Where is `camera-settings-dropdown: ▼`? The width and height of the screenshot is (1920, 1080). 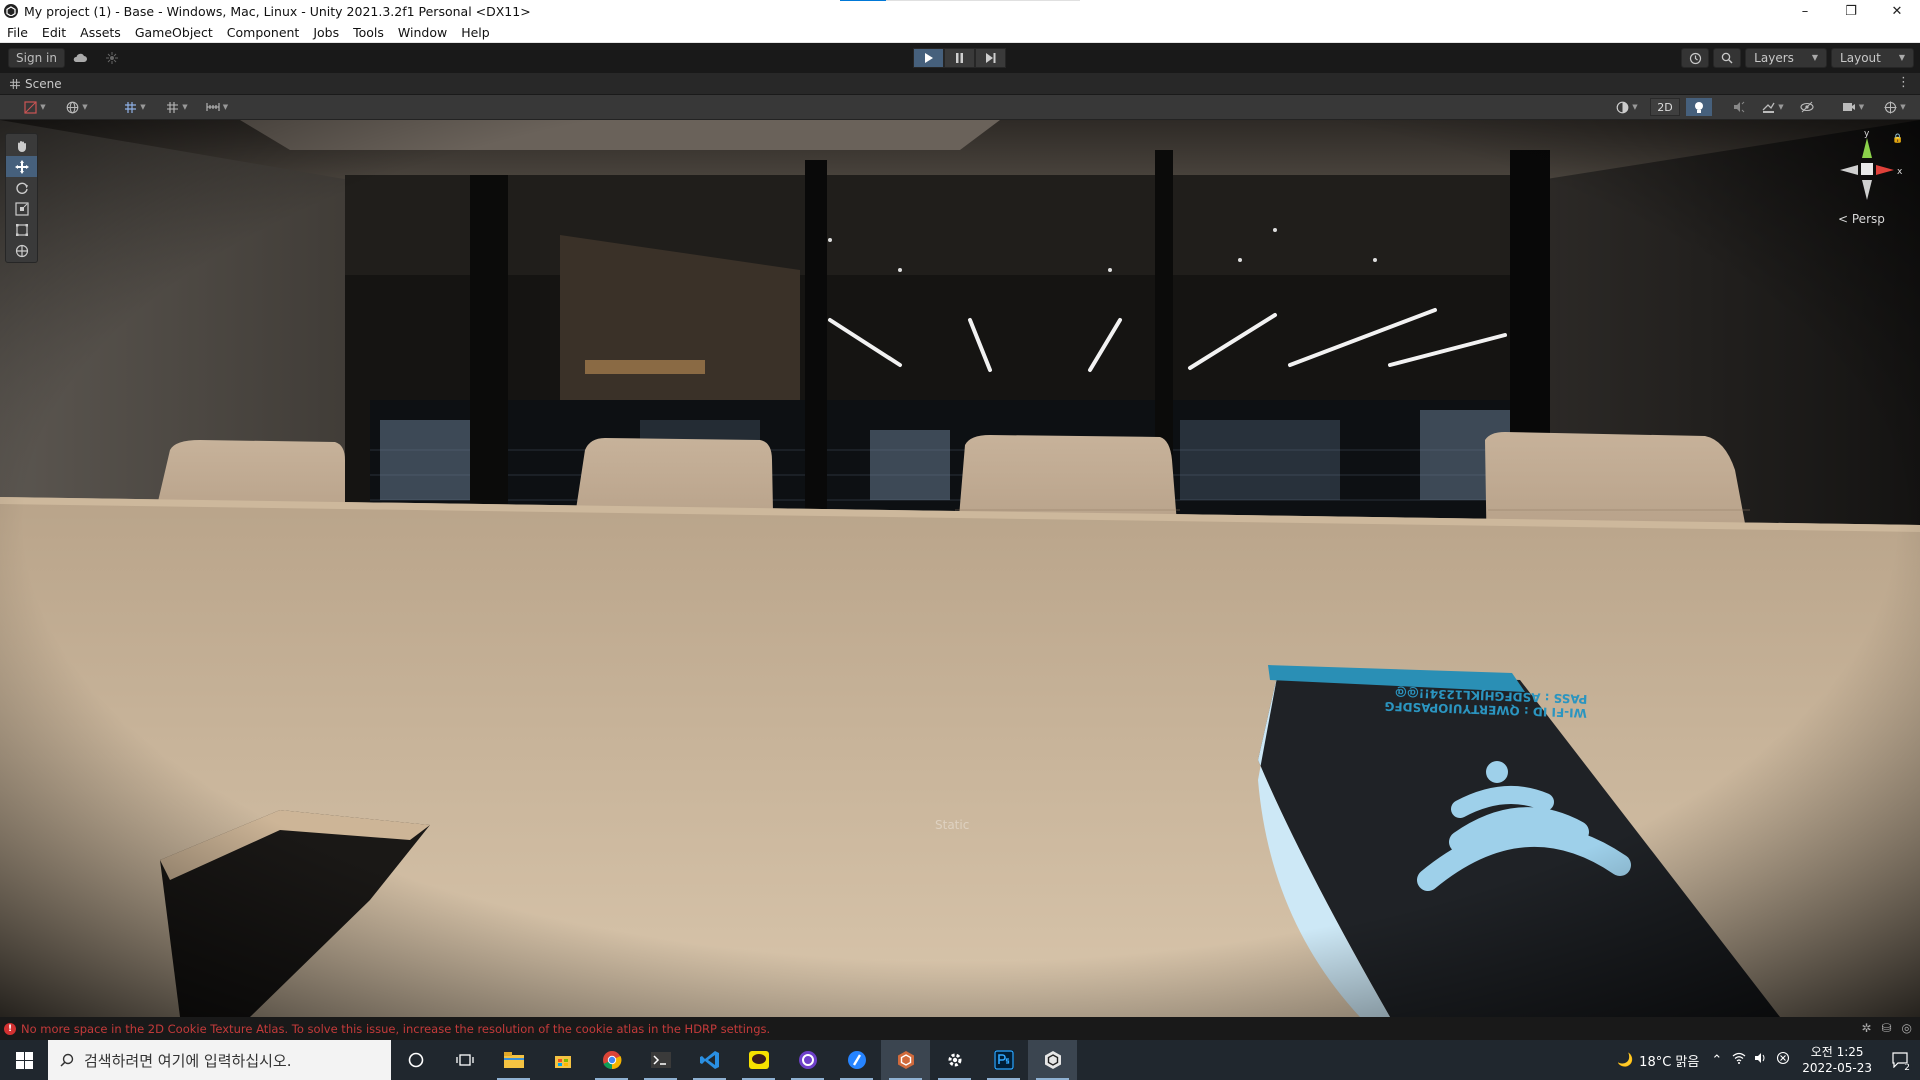
camera-settings-dropdown: ▼ is located at coordinates (1853, 107).